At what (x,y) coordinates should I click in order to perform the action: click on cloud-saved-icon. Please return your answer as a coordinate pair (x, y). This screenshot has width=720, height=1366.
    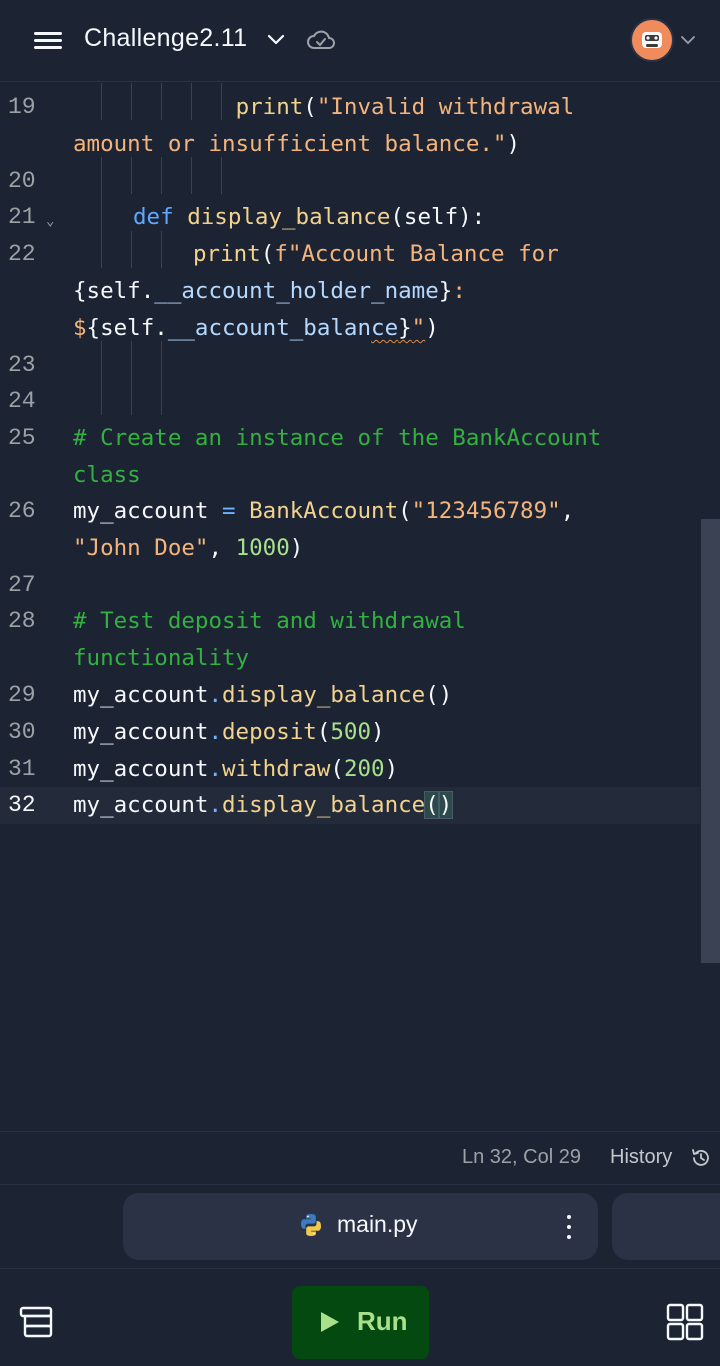
    Looking at the image, I should click on (321, 41).